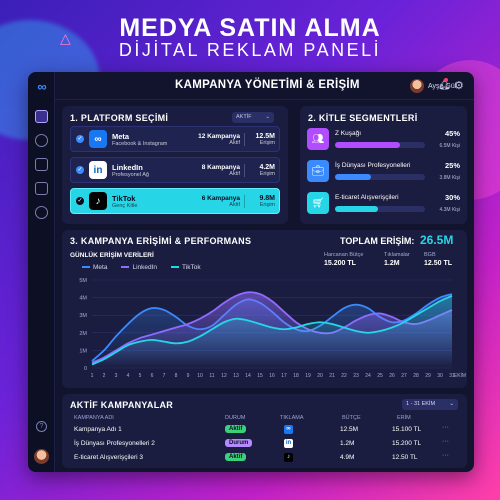 The width and height of the screenshot is (500, 500). I want to click on column-header: KAMPANYA ADI, so click(94, 418).